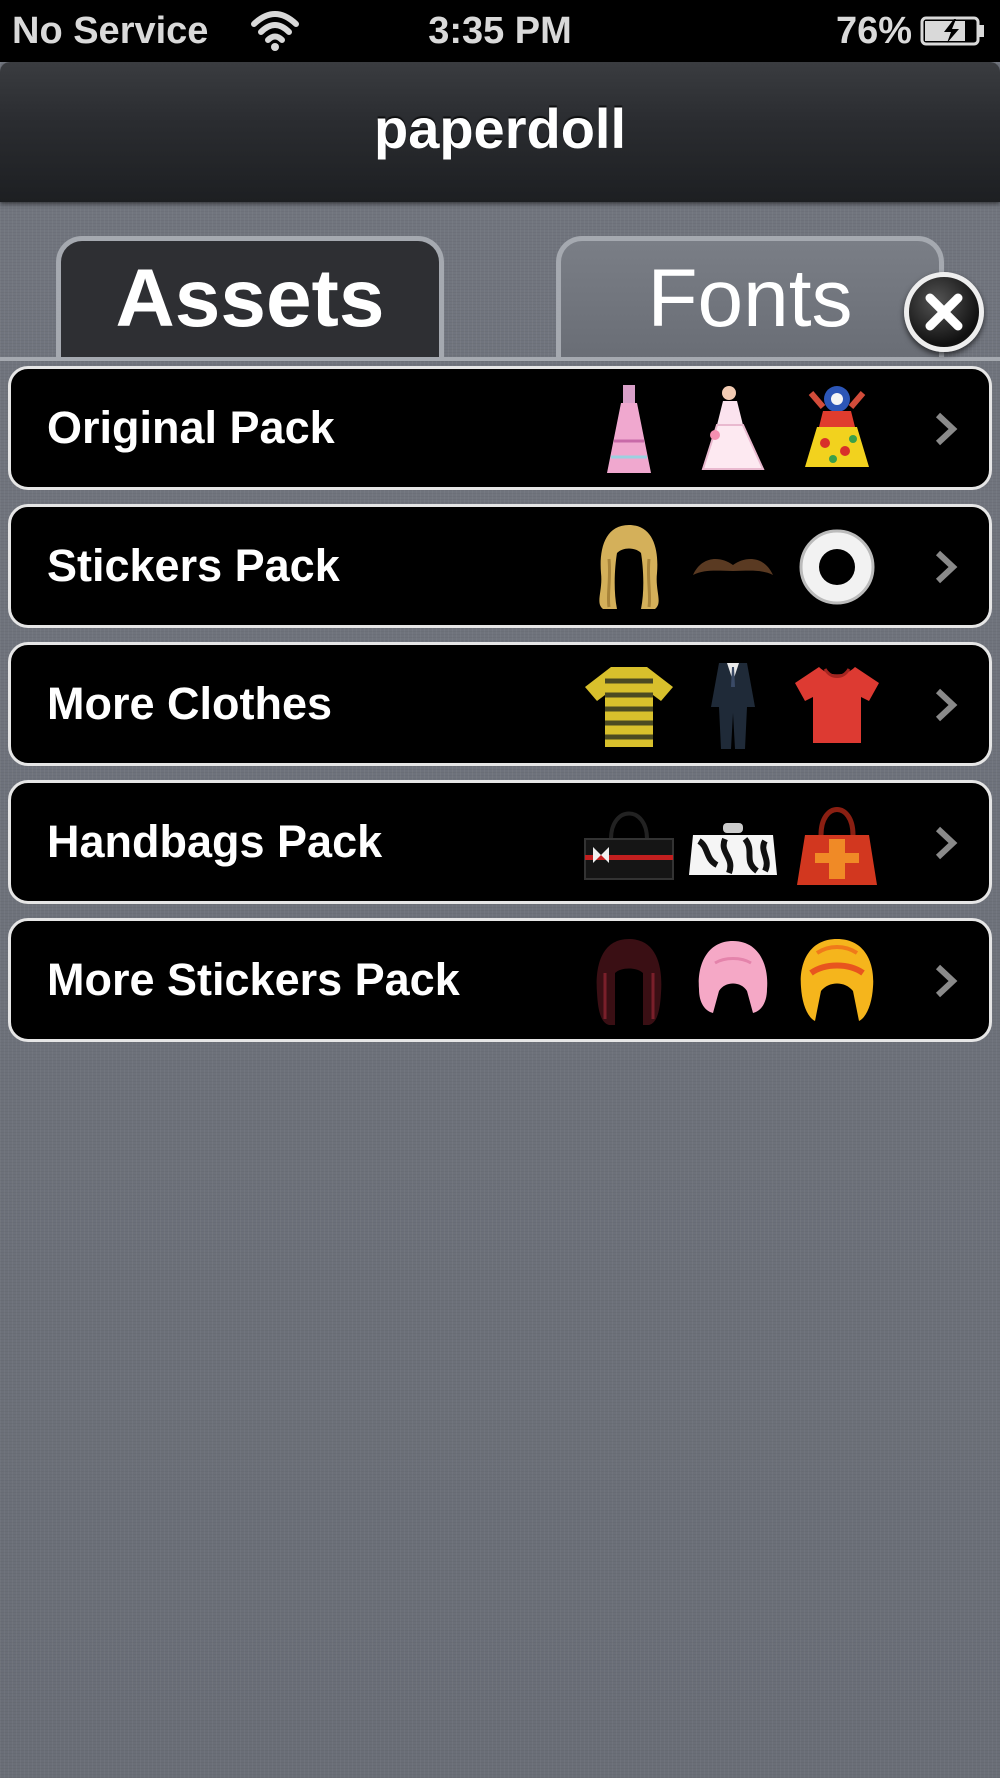  What do you see at coordinates (629, 567) in the screenshot?
I see `blonde-wig-icon` at bounding box center [629, 567].